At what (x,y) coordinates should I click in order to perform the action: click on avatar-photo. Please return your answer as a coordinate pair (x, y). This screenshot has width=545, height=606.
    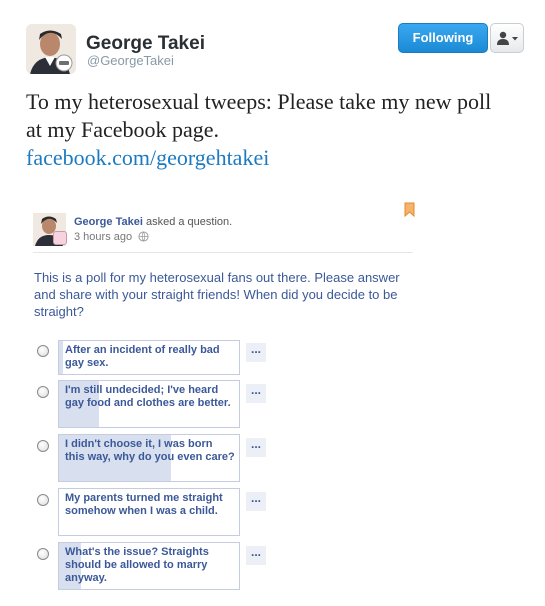
    Looking at the image, I should click on (51, 49).